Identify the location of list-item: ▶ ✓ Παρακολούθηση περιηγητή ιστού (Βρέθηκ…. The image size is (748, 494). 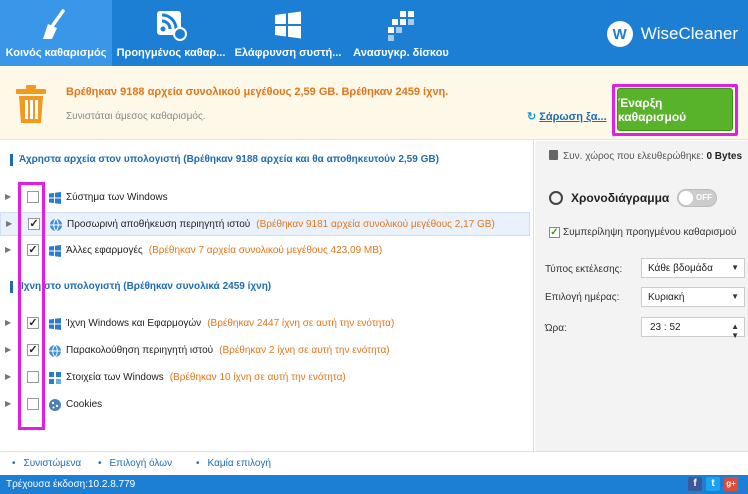
(265, 351).